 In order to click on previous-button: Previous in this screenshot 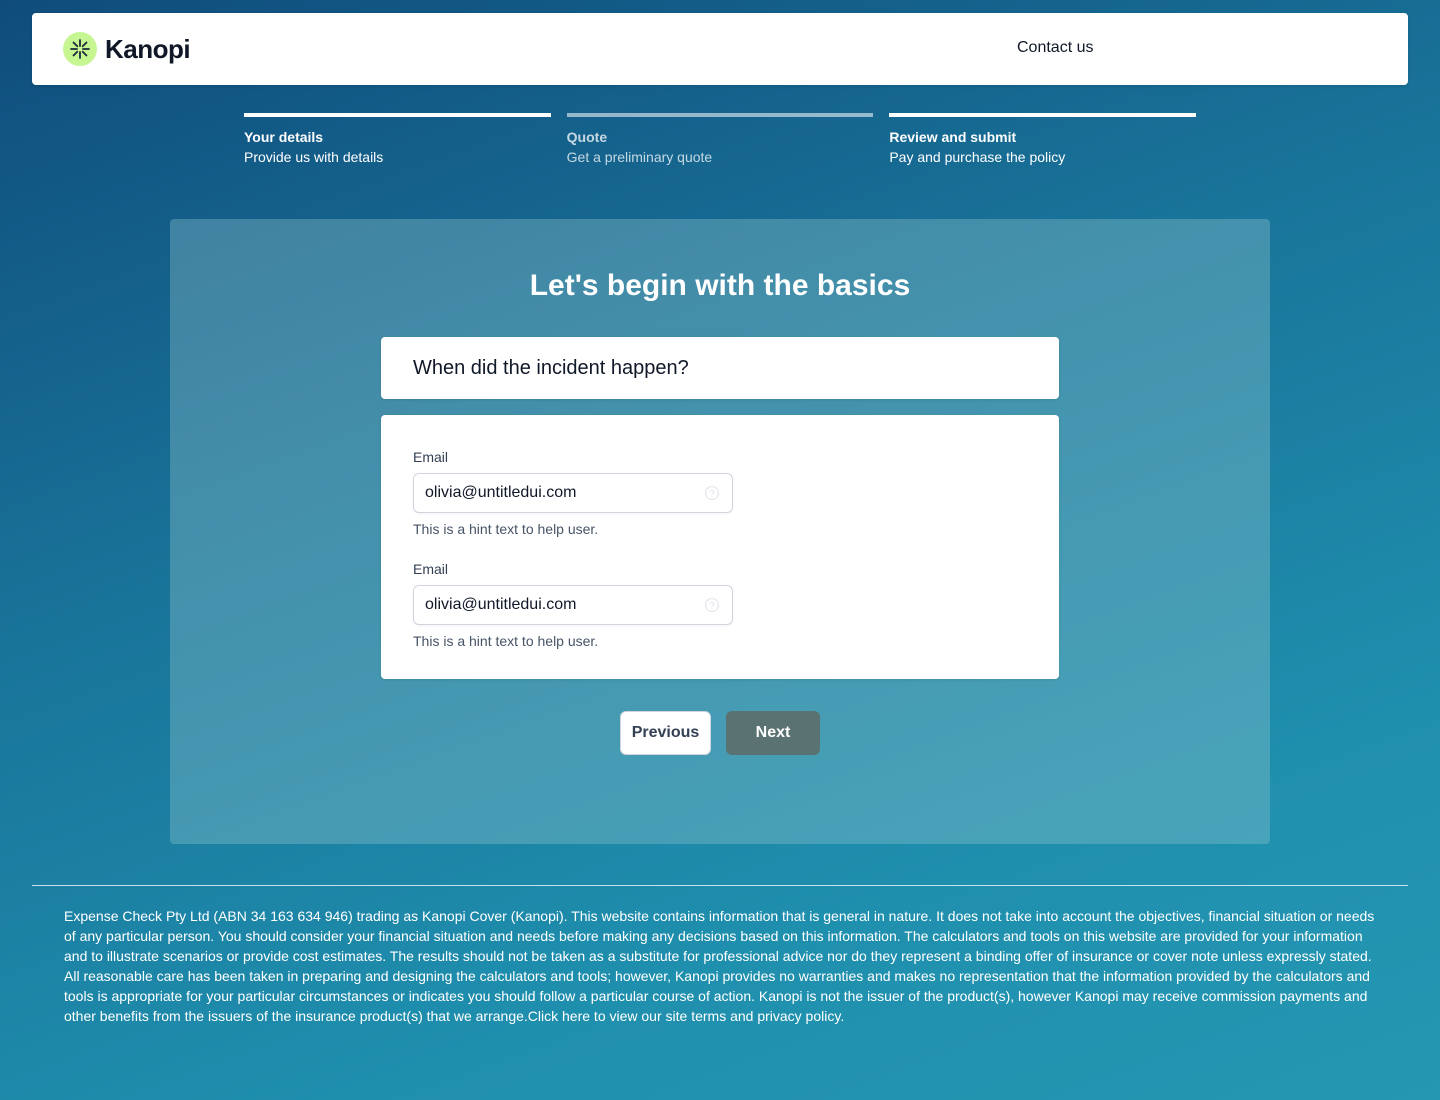, I will do `click(665, 733)`.